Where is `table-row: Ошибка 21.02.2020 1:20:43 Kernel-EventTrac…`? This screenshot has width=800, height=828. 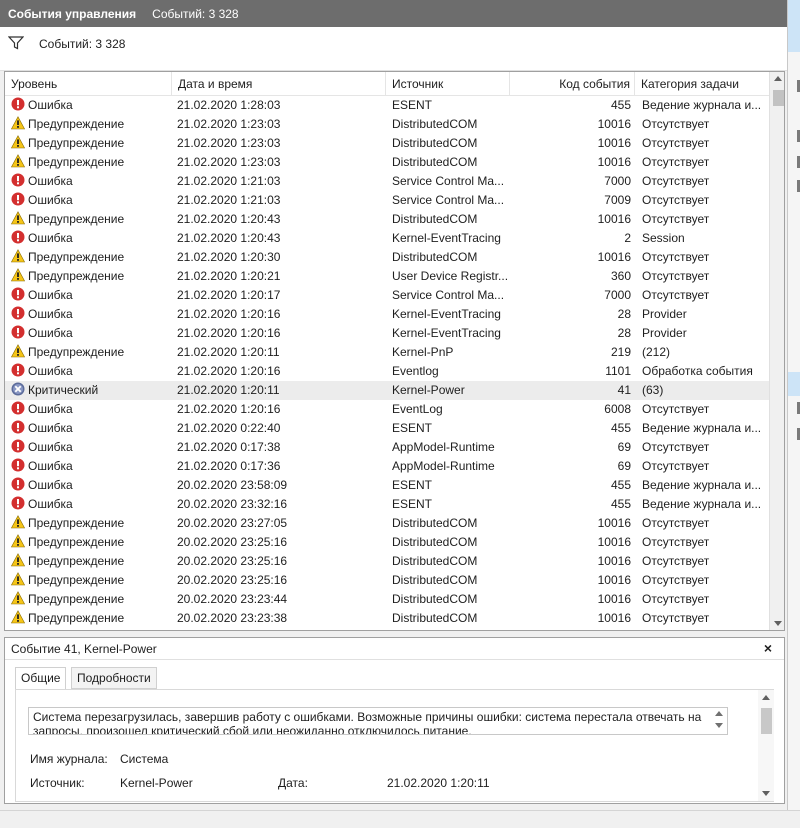
table-row: Ошибка 21.02.2020 1:20:43 Kernel-EventTrac… is located at coordinates (387, 238).